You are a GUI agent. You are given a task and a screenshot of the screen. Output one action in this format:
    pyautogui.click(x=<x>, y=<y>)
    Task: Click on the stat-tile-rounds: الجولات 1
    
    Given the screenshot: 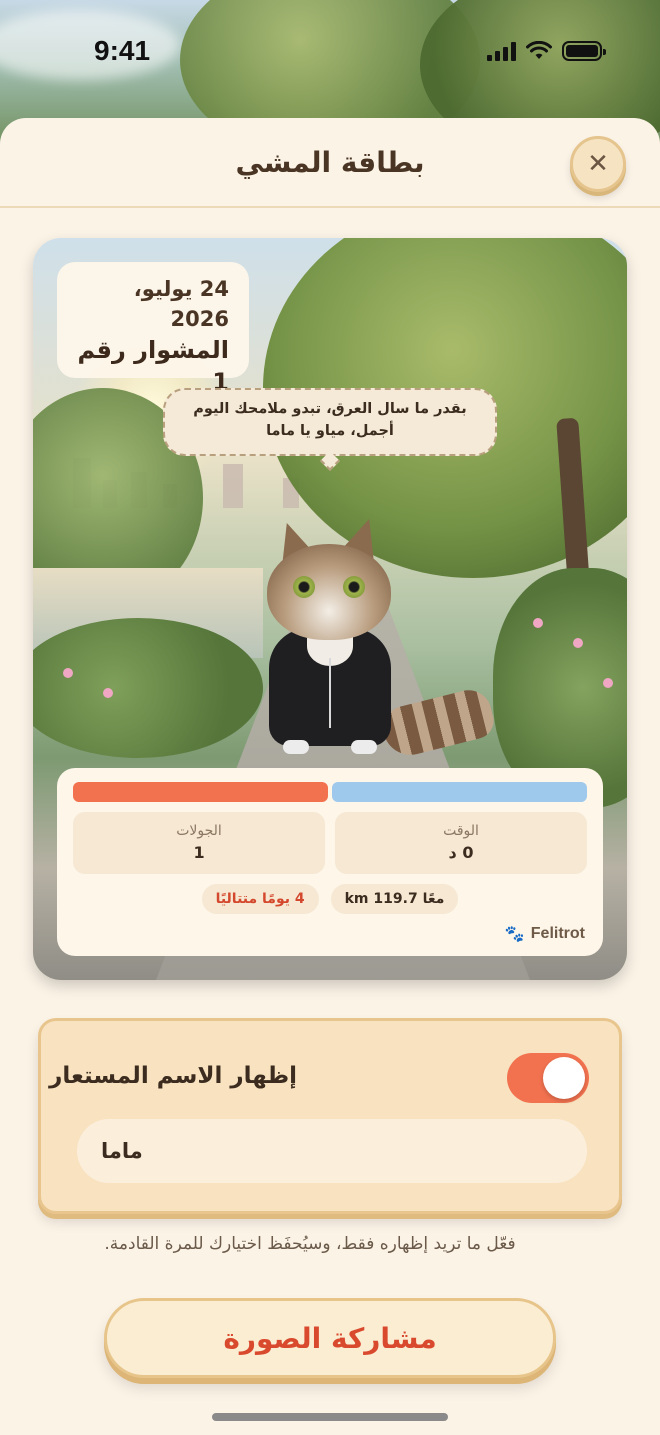 What is the action you would take?
    pyautogui.click(x=199, y=843)
    